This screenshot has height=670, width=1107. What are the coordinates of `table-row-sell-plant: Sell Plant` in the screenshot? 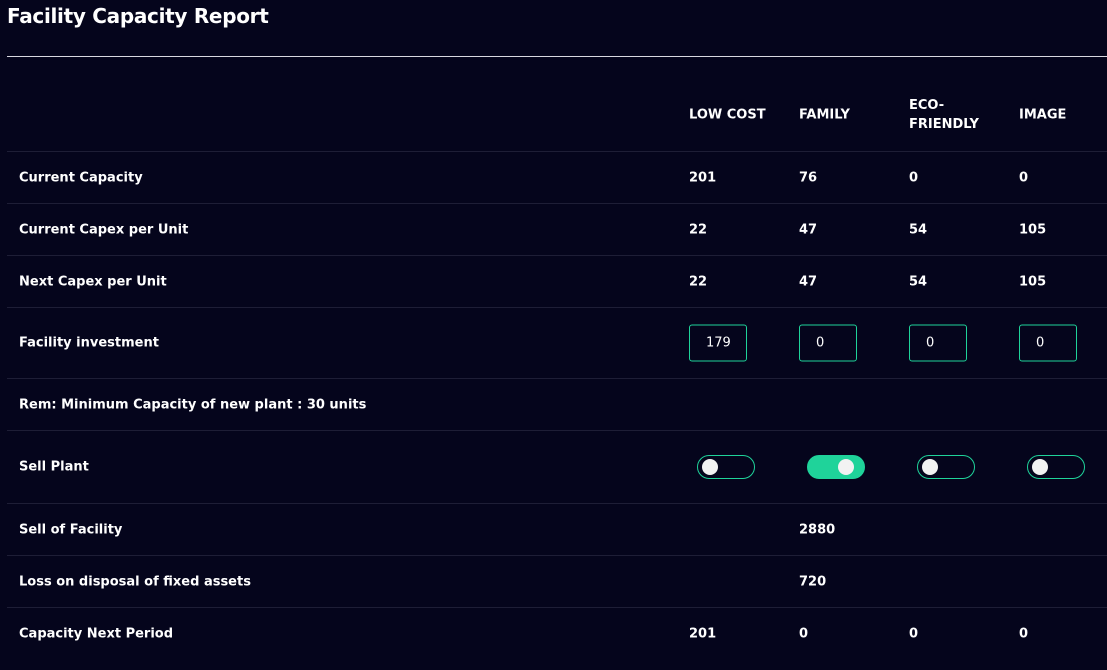 It's located at (557, 467).